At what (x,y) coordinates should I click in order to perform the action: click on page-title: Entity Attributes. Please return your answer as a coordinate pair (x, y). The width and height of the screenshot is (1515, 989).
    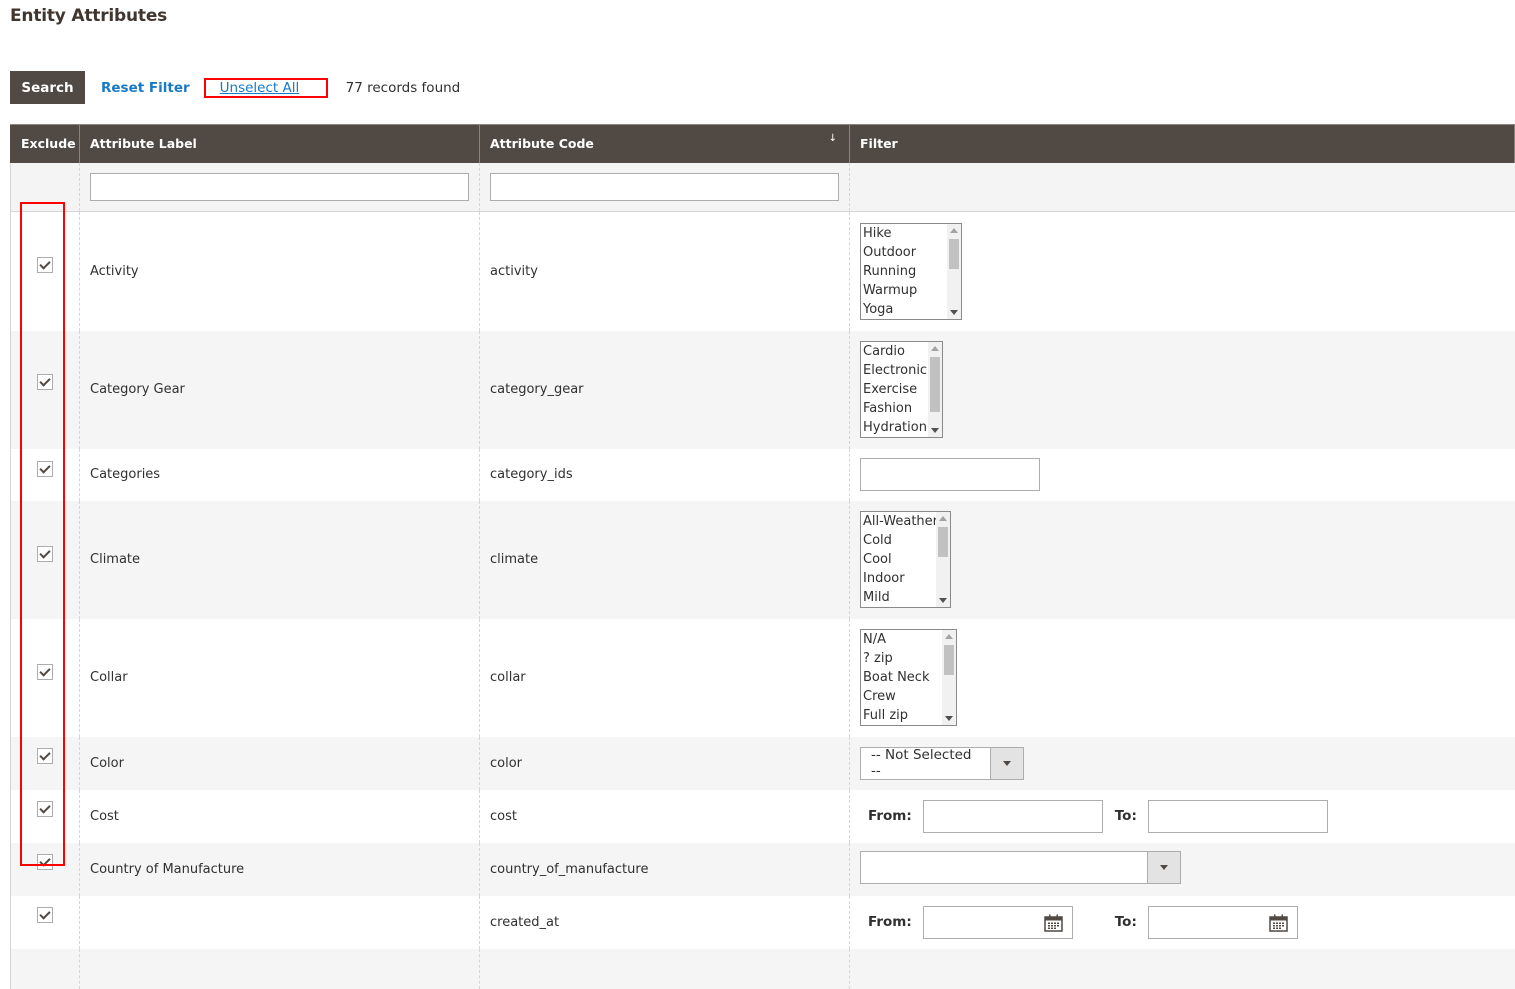
    Looking at the image, I should click on (89, 16).